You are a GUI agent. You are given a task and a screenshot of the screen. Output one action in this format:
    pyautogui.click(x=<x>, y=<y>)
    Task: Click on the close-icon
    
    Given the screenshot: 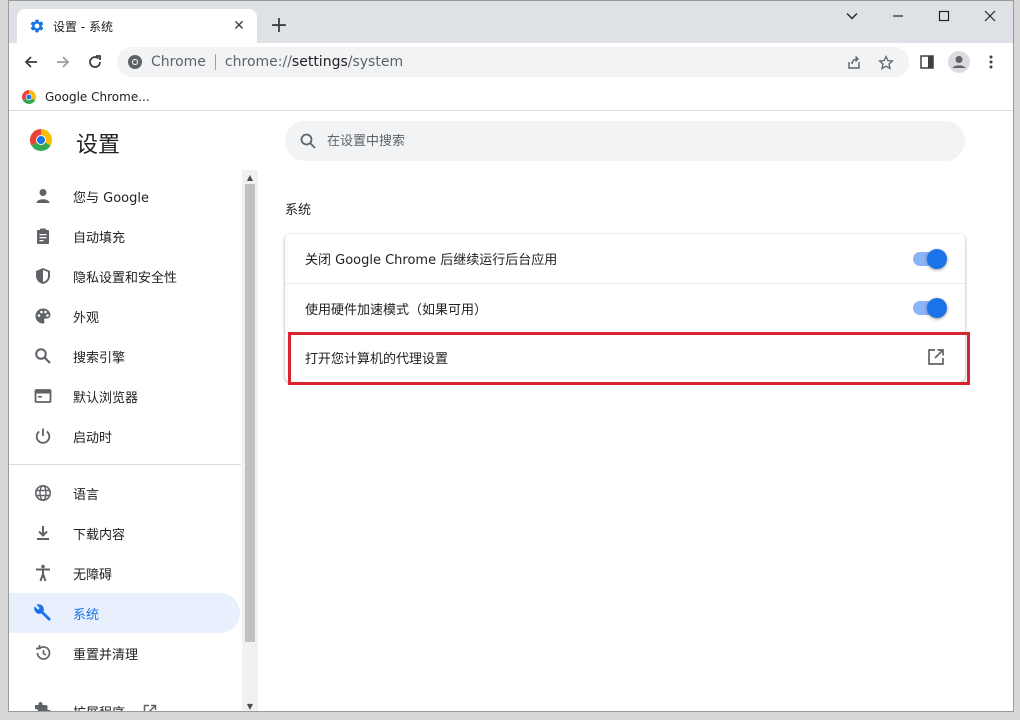 What is the action you would take?
    pyautogui.click(x=990, y=16)
    